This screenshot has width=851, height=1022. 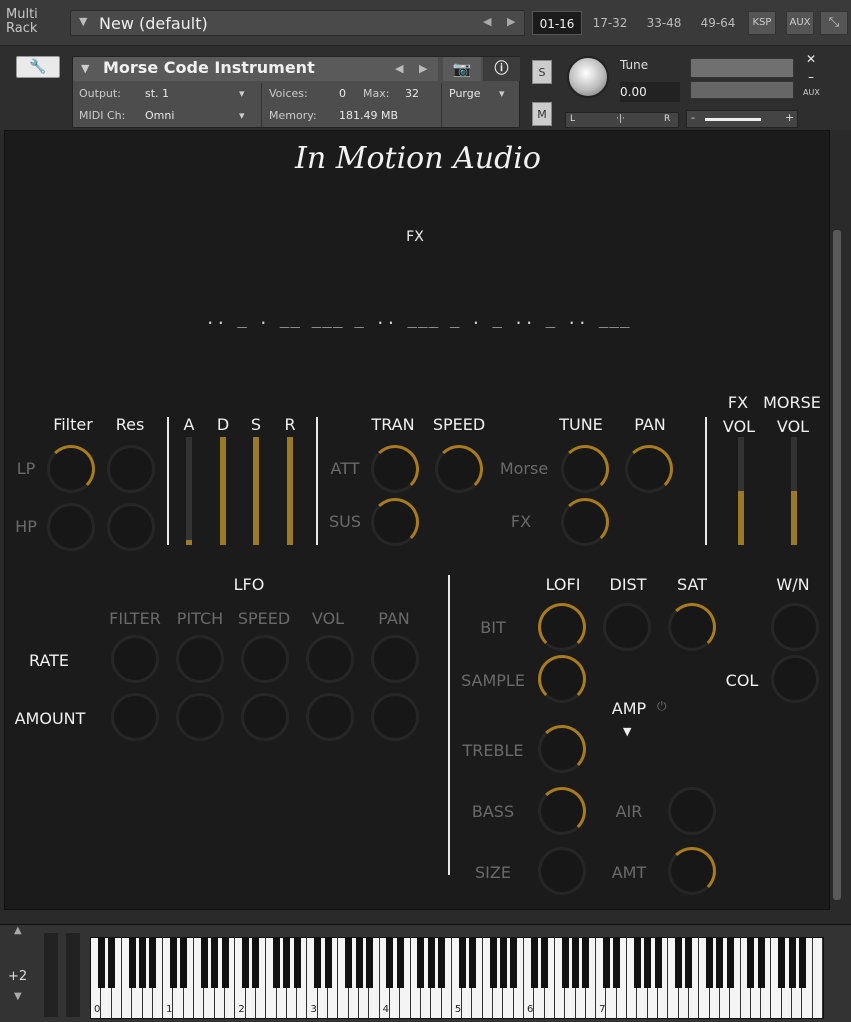 I want to click on lfo-speed-amount-knob, so click(x=265, y=717).